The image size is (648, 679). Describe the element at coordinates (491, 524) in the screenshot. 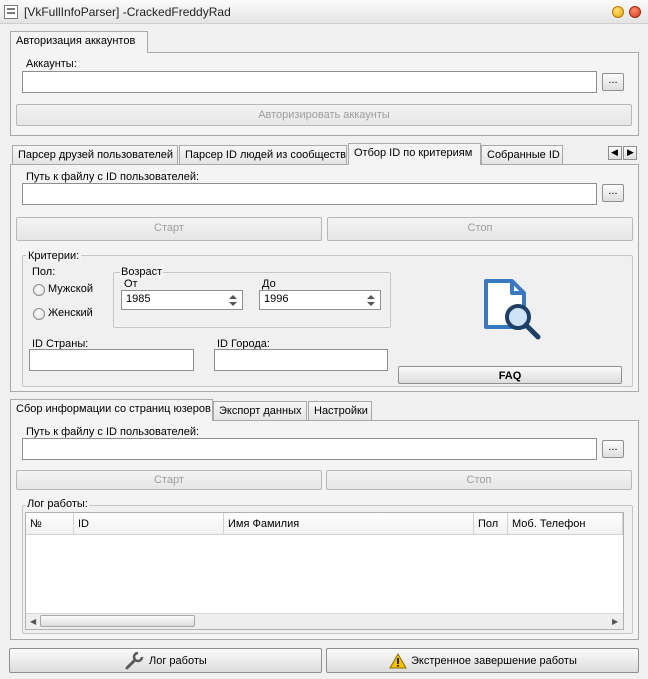

I see `column-header-gender: Пол` at that location.